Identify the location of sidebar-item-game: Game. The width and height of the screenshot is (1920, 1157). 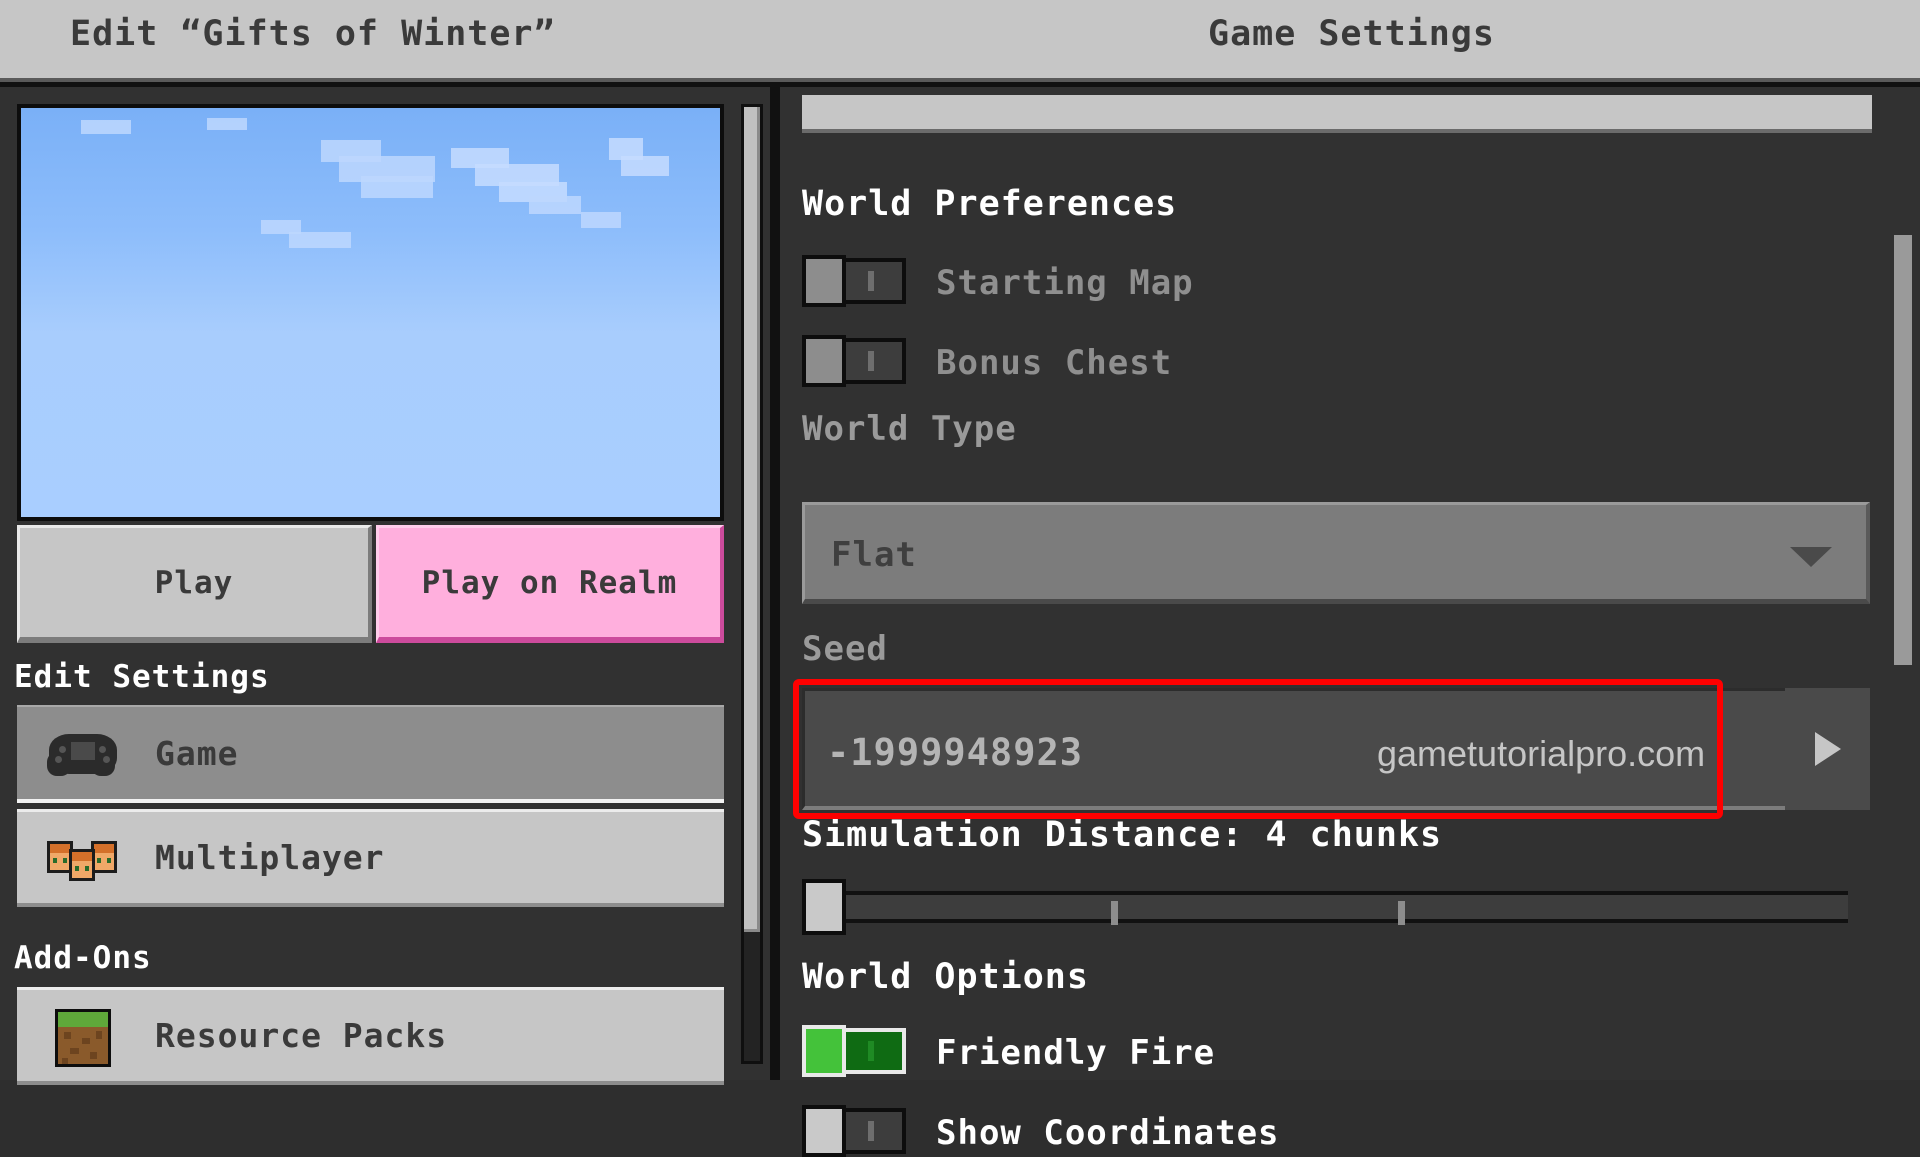
(370, 754).